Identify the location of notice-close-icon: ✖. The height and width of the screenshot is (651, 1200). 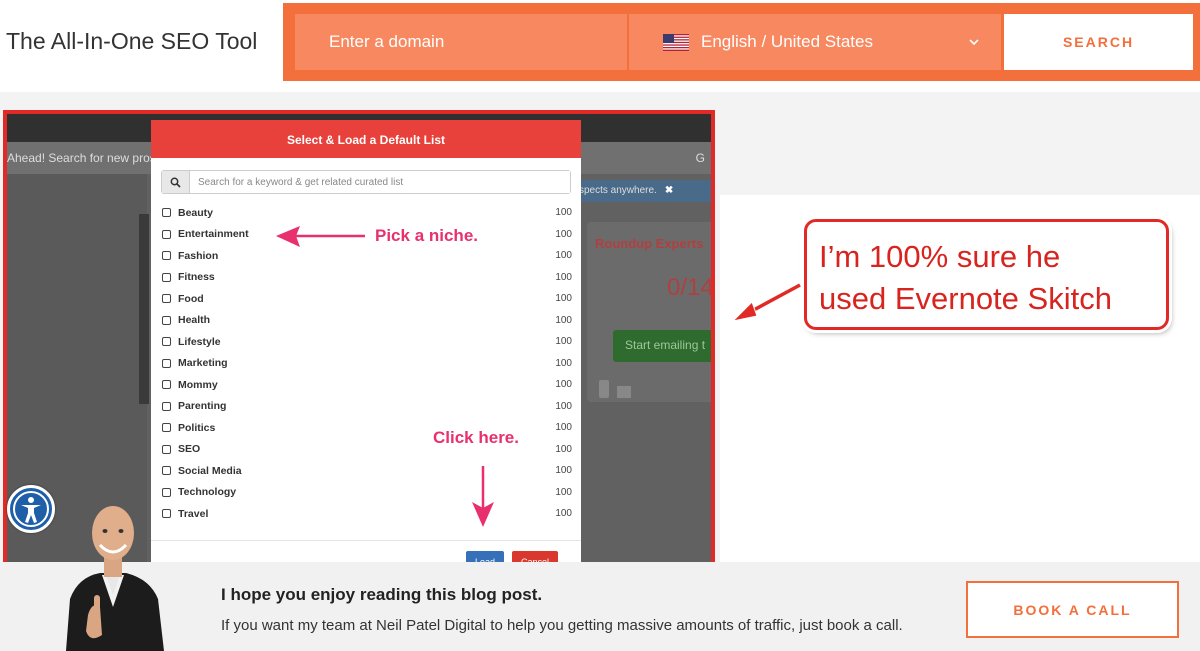
(669, 190).